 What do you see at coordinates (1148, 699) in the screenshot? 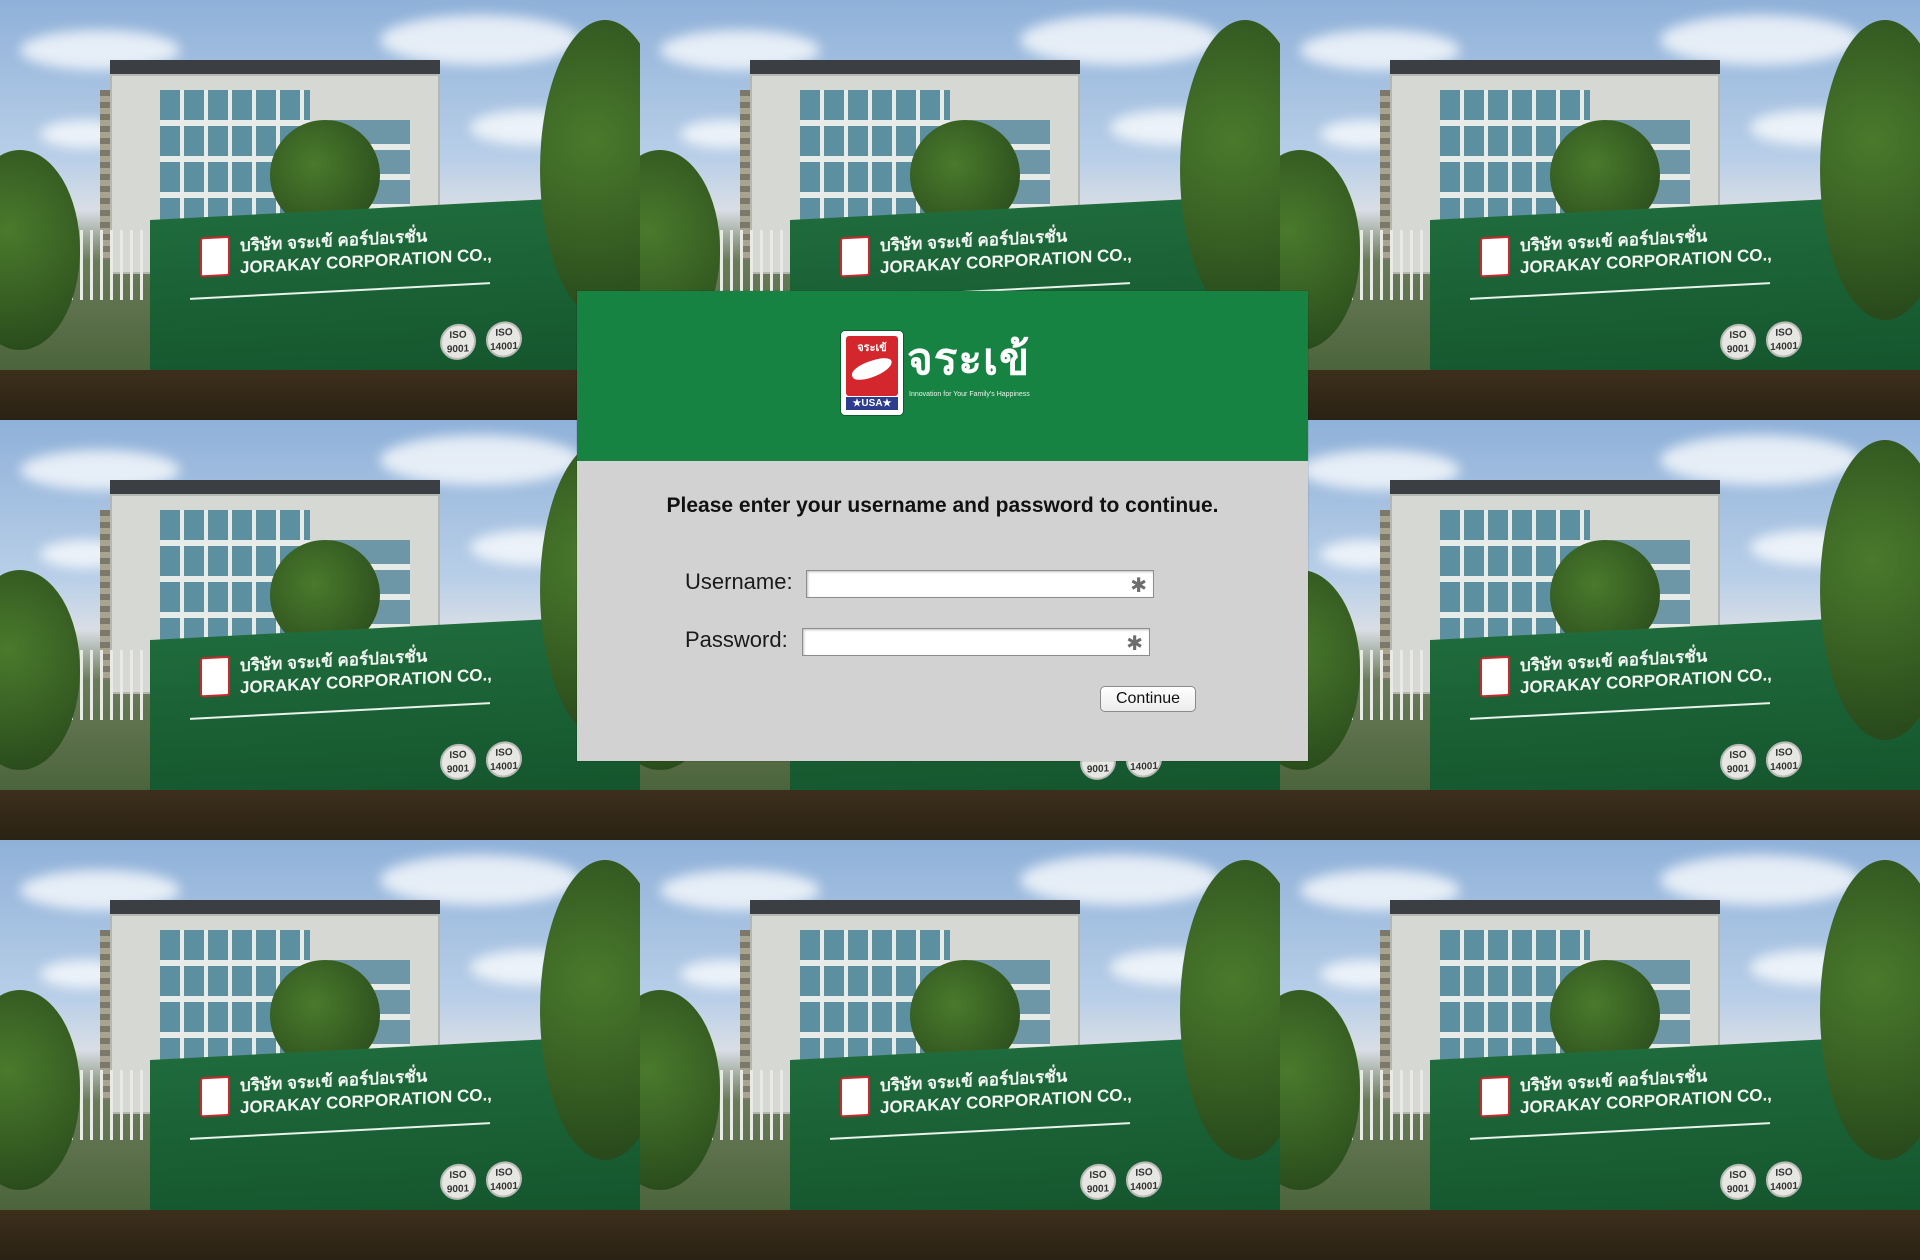
I see `continue-button: Continue` at bounding box center [1148, 699].